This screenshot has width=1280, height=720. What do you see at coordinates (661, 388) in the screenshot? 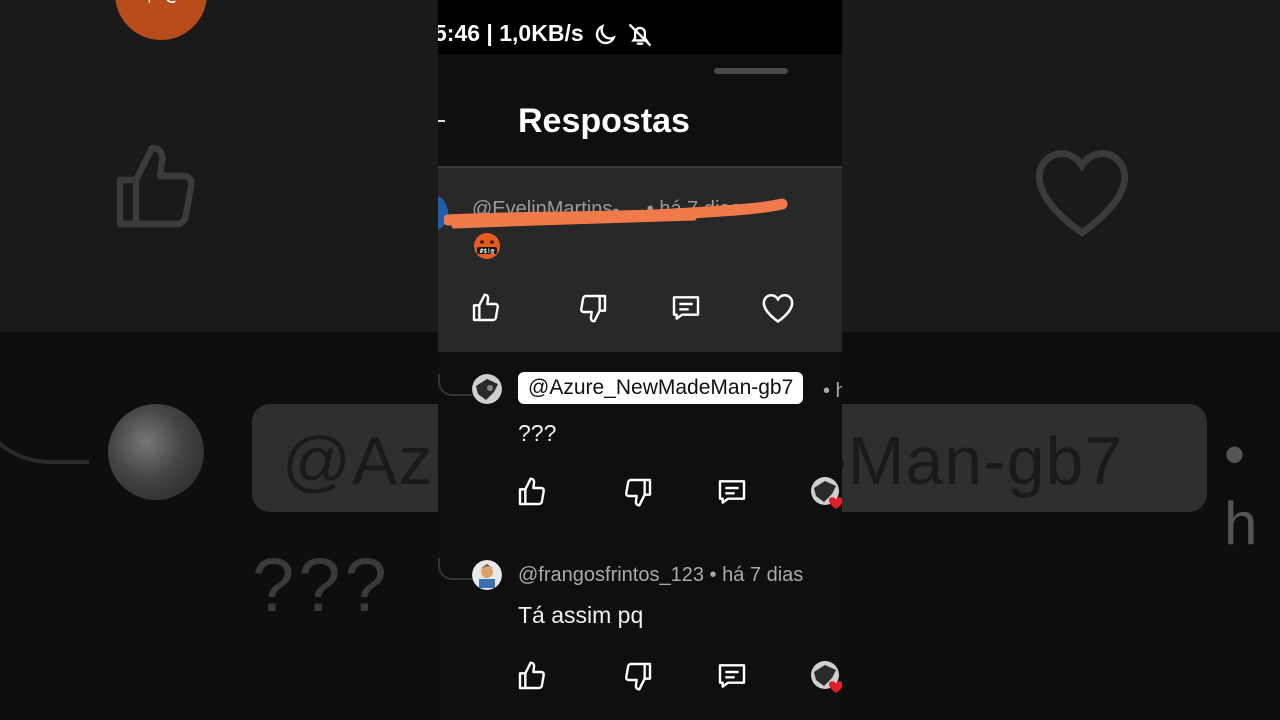
I see `mention-chip: @Azure_NewMadeMan-gb7` at bounding box center [661, 388].